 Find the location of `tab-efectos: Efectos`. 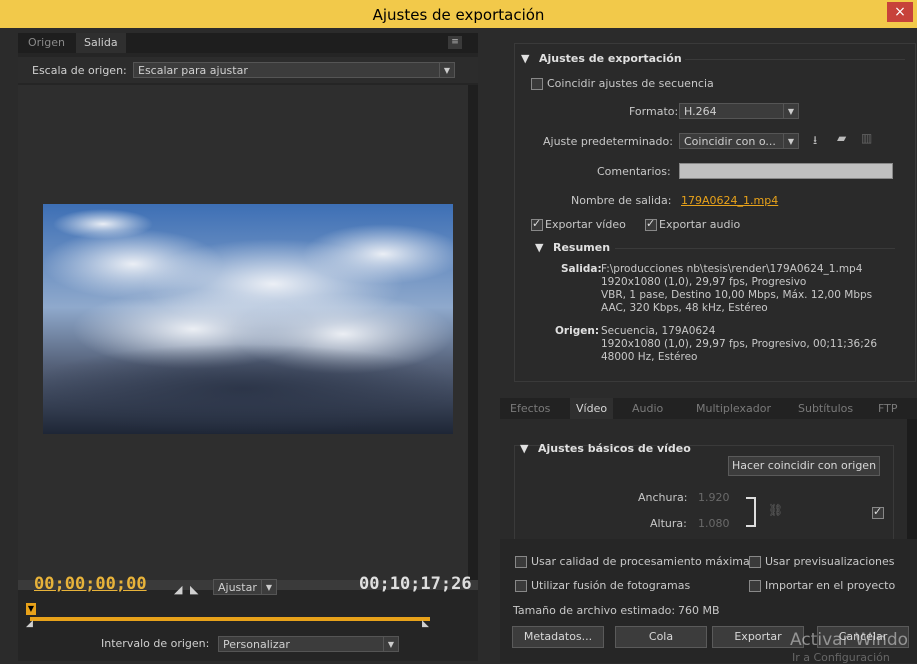

tab-efectos: Efectos is located at coordinates (530, 408).